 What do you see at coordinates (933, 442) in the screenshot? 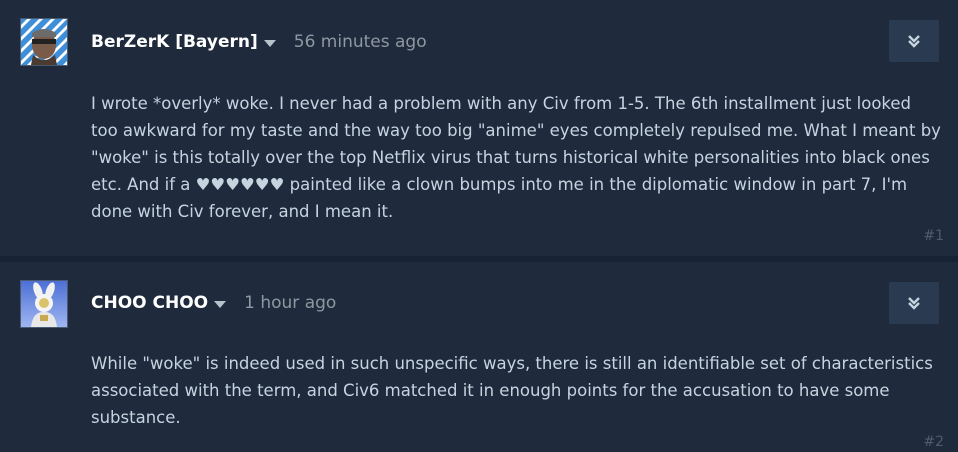
I see `post-number: #2` at bounding box center [933, 442].